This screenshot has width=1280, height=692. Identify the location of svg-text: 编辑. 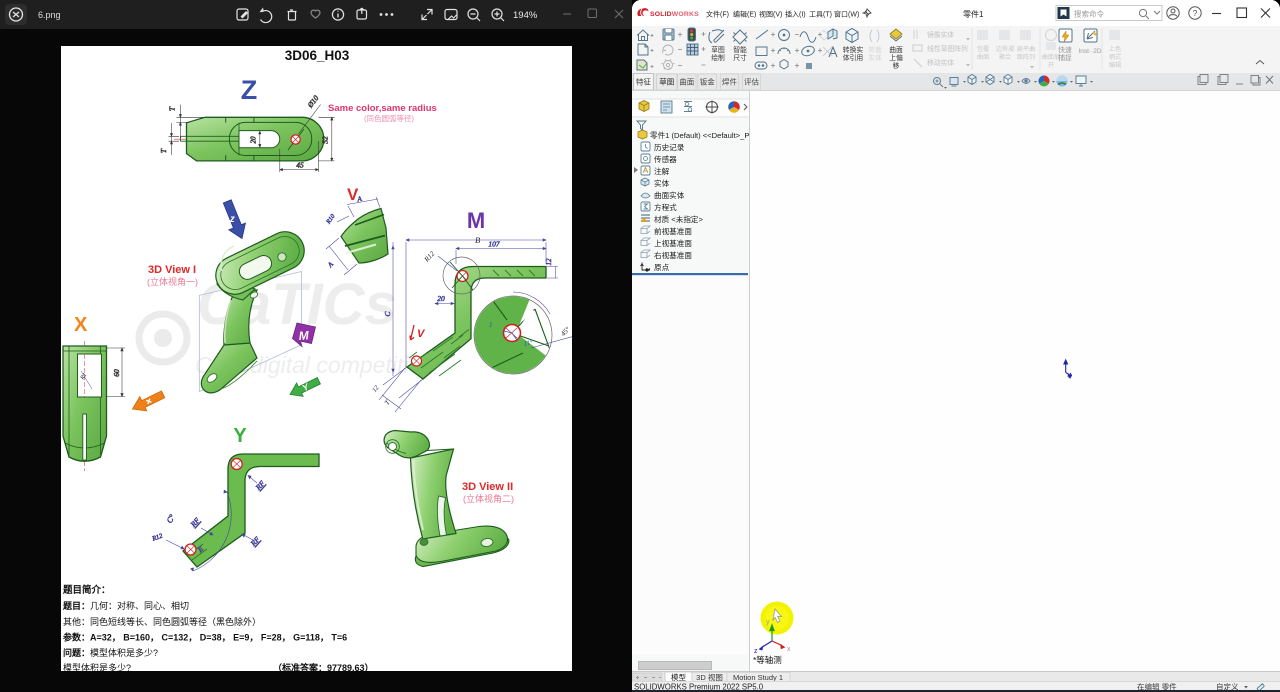
(1115, 65).